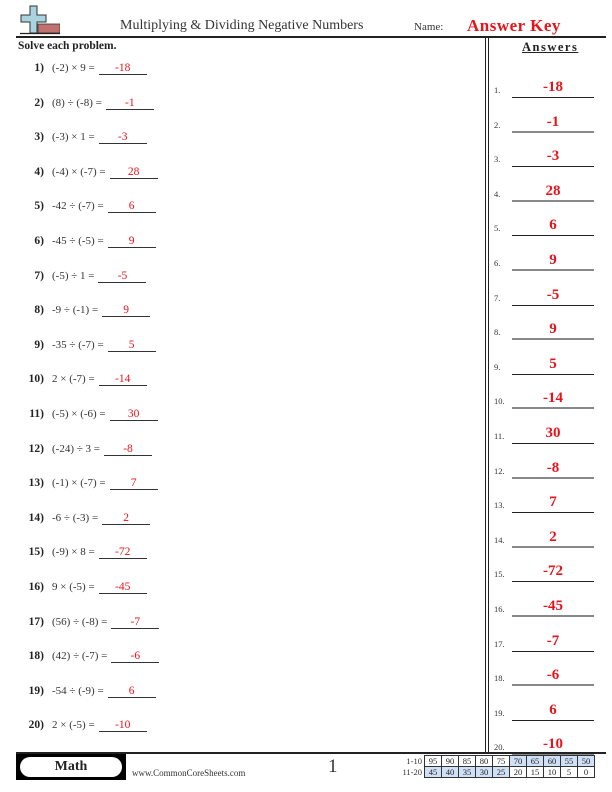 The width and height of the screenshot is (612, 792). Describe the element at coordinates (497, 366) in the screenshot. I see `answer-number: 9.` at that location.